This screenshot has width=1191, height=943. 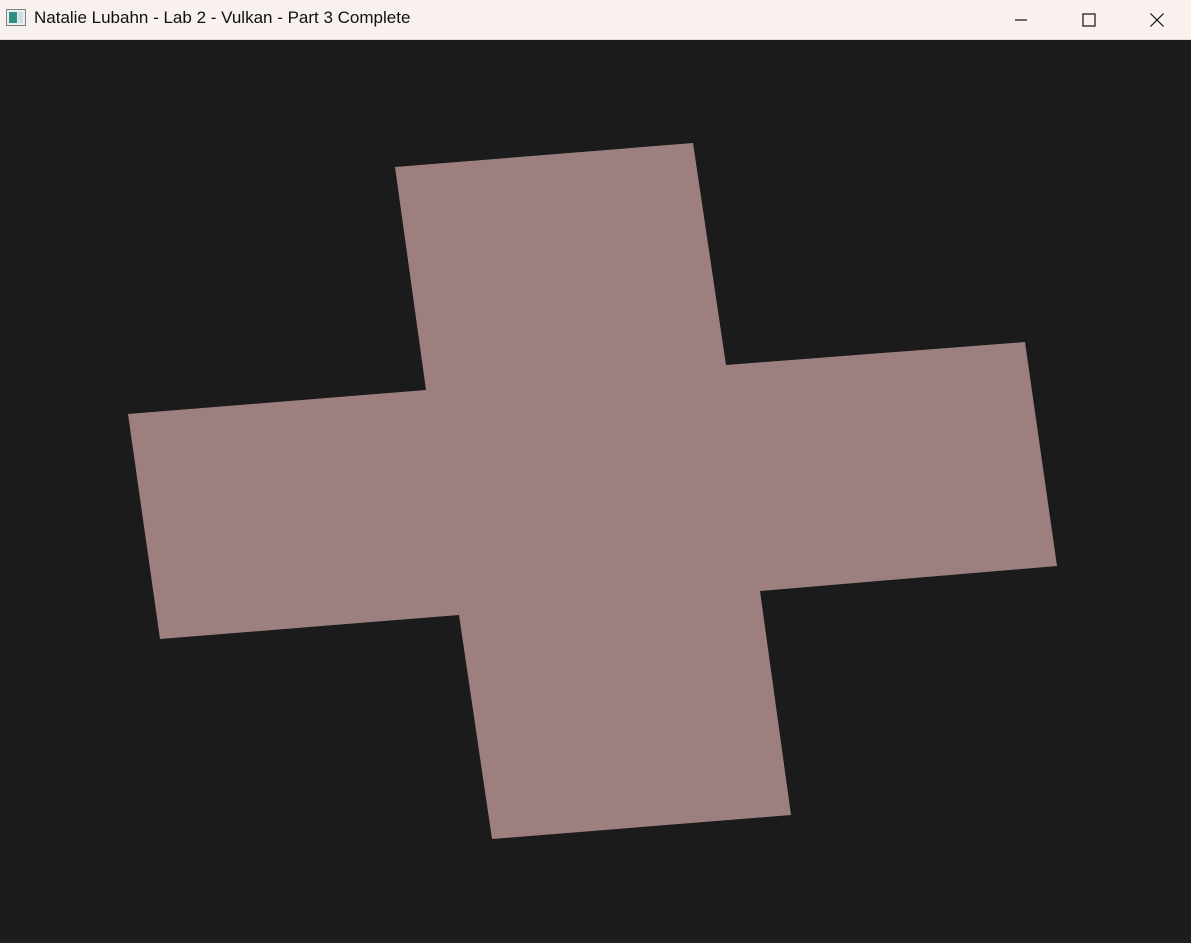 I want to click on application-window-icon, so click(x=16, y=17).